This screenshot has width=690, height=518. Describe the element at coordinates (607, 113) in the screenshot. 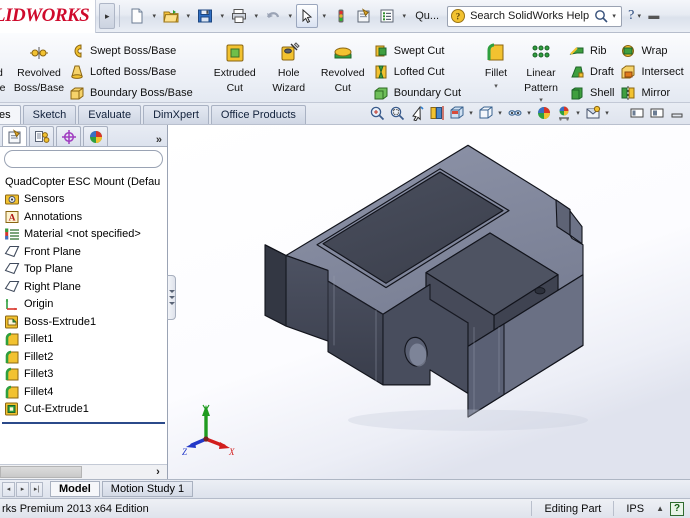

I see `view-settings-caret-icon: ▾` at that location.